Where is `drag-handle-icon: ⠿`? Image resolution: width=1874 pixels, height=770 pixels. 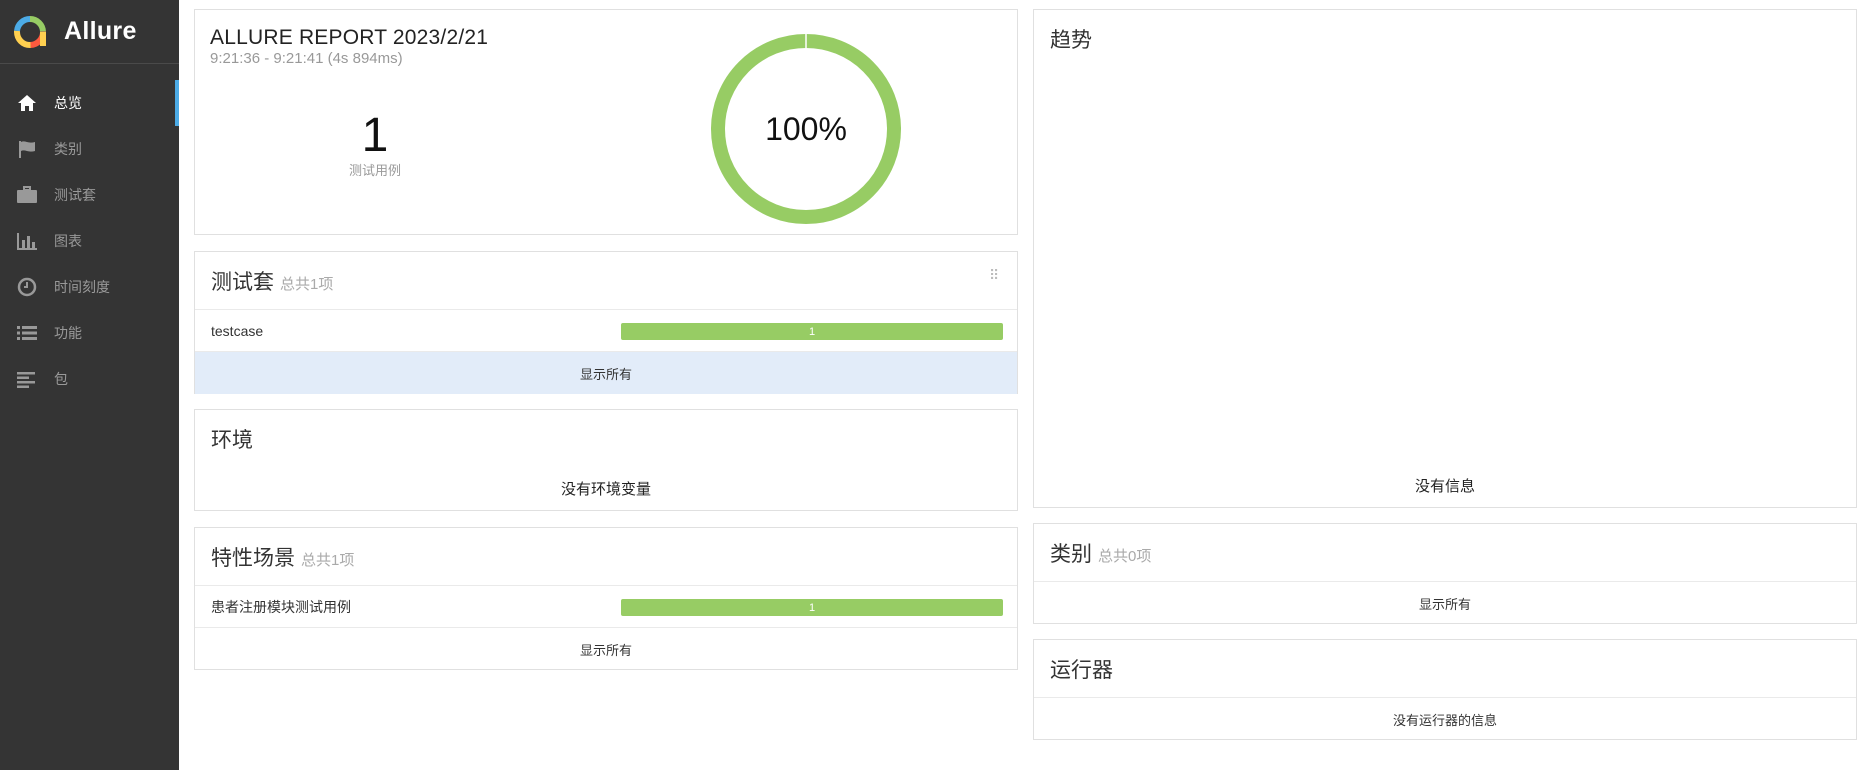
drag-handle-icon: ⠿ is located at coordinates (995, 275).